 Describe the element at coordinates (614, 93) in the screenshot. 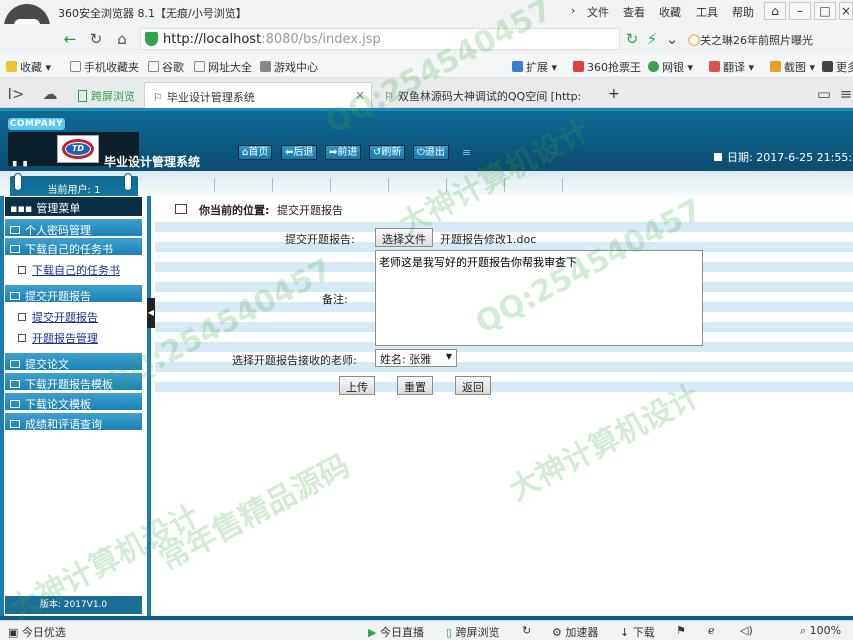

I see `new-tab-button: +` at that location.